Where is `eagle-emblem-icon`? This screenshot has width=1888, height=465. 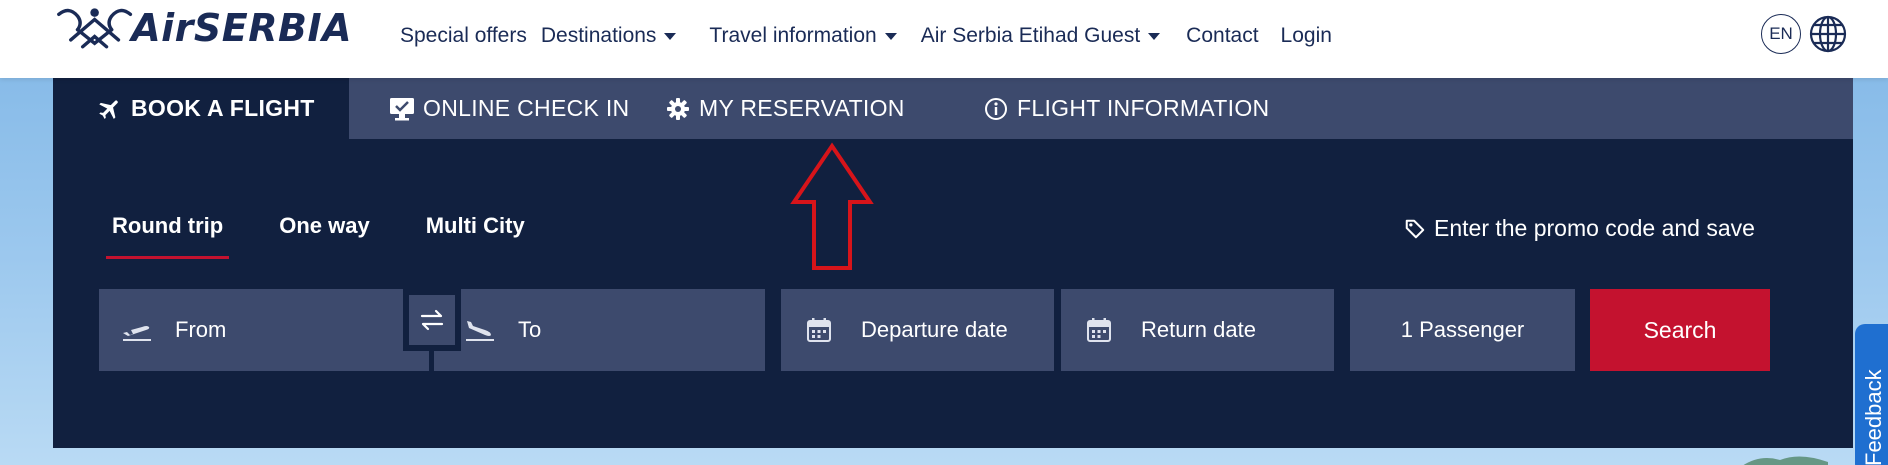 eagle-emblem-icon is located at coordinates (95, 28).